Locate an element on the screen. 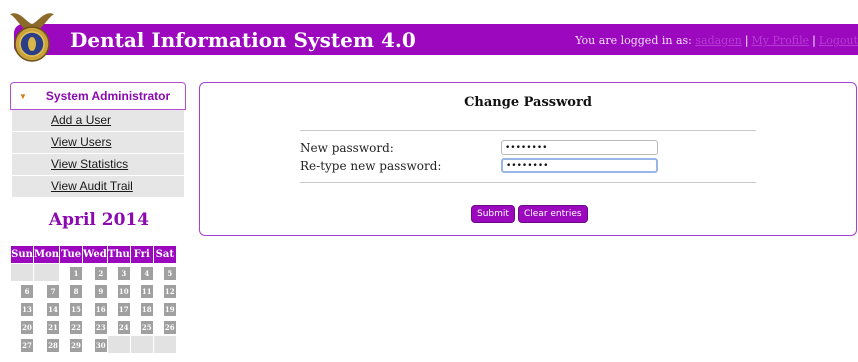  calendar-day-number: 12 is located at coordinates (169, 291).